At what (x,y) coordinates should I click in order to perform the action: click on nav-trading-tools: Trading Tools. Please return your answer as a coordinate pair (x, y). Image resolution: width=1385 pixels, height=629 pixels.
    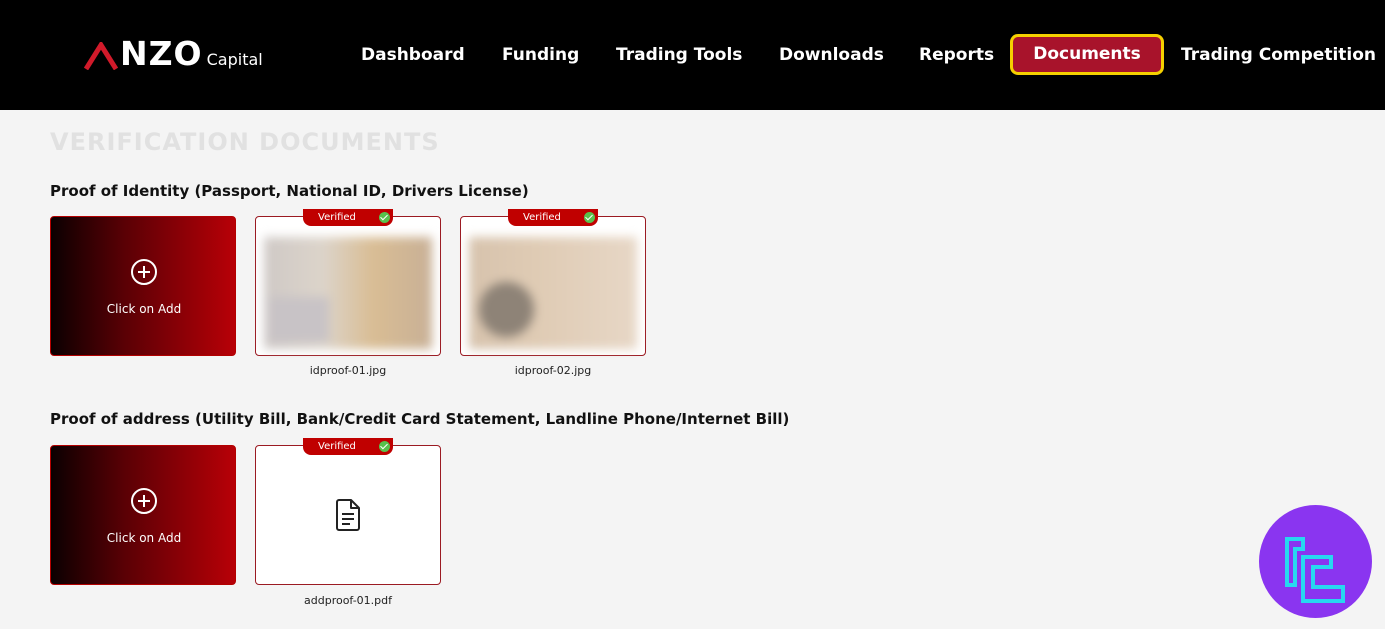
    Looking at the image, I should click on (679, 55).